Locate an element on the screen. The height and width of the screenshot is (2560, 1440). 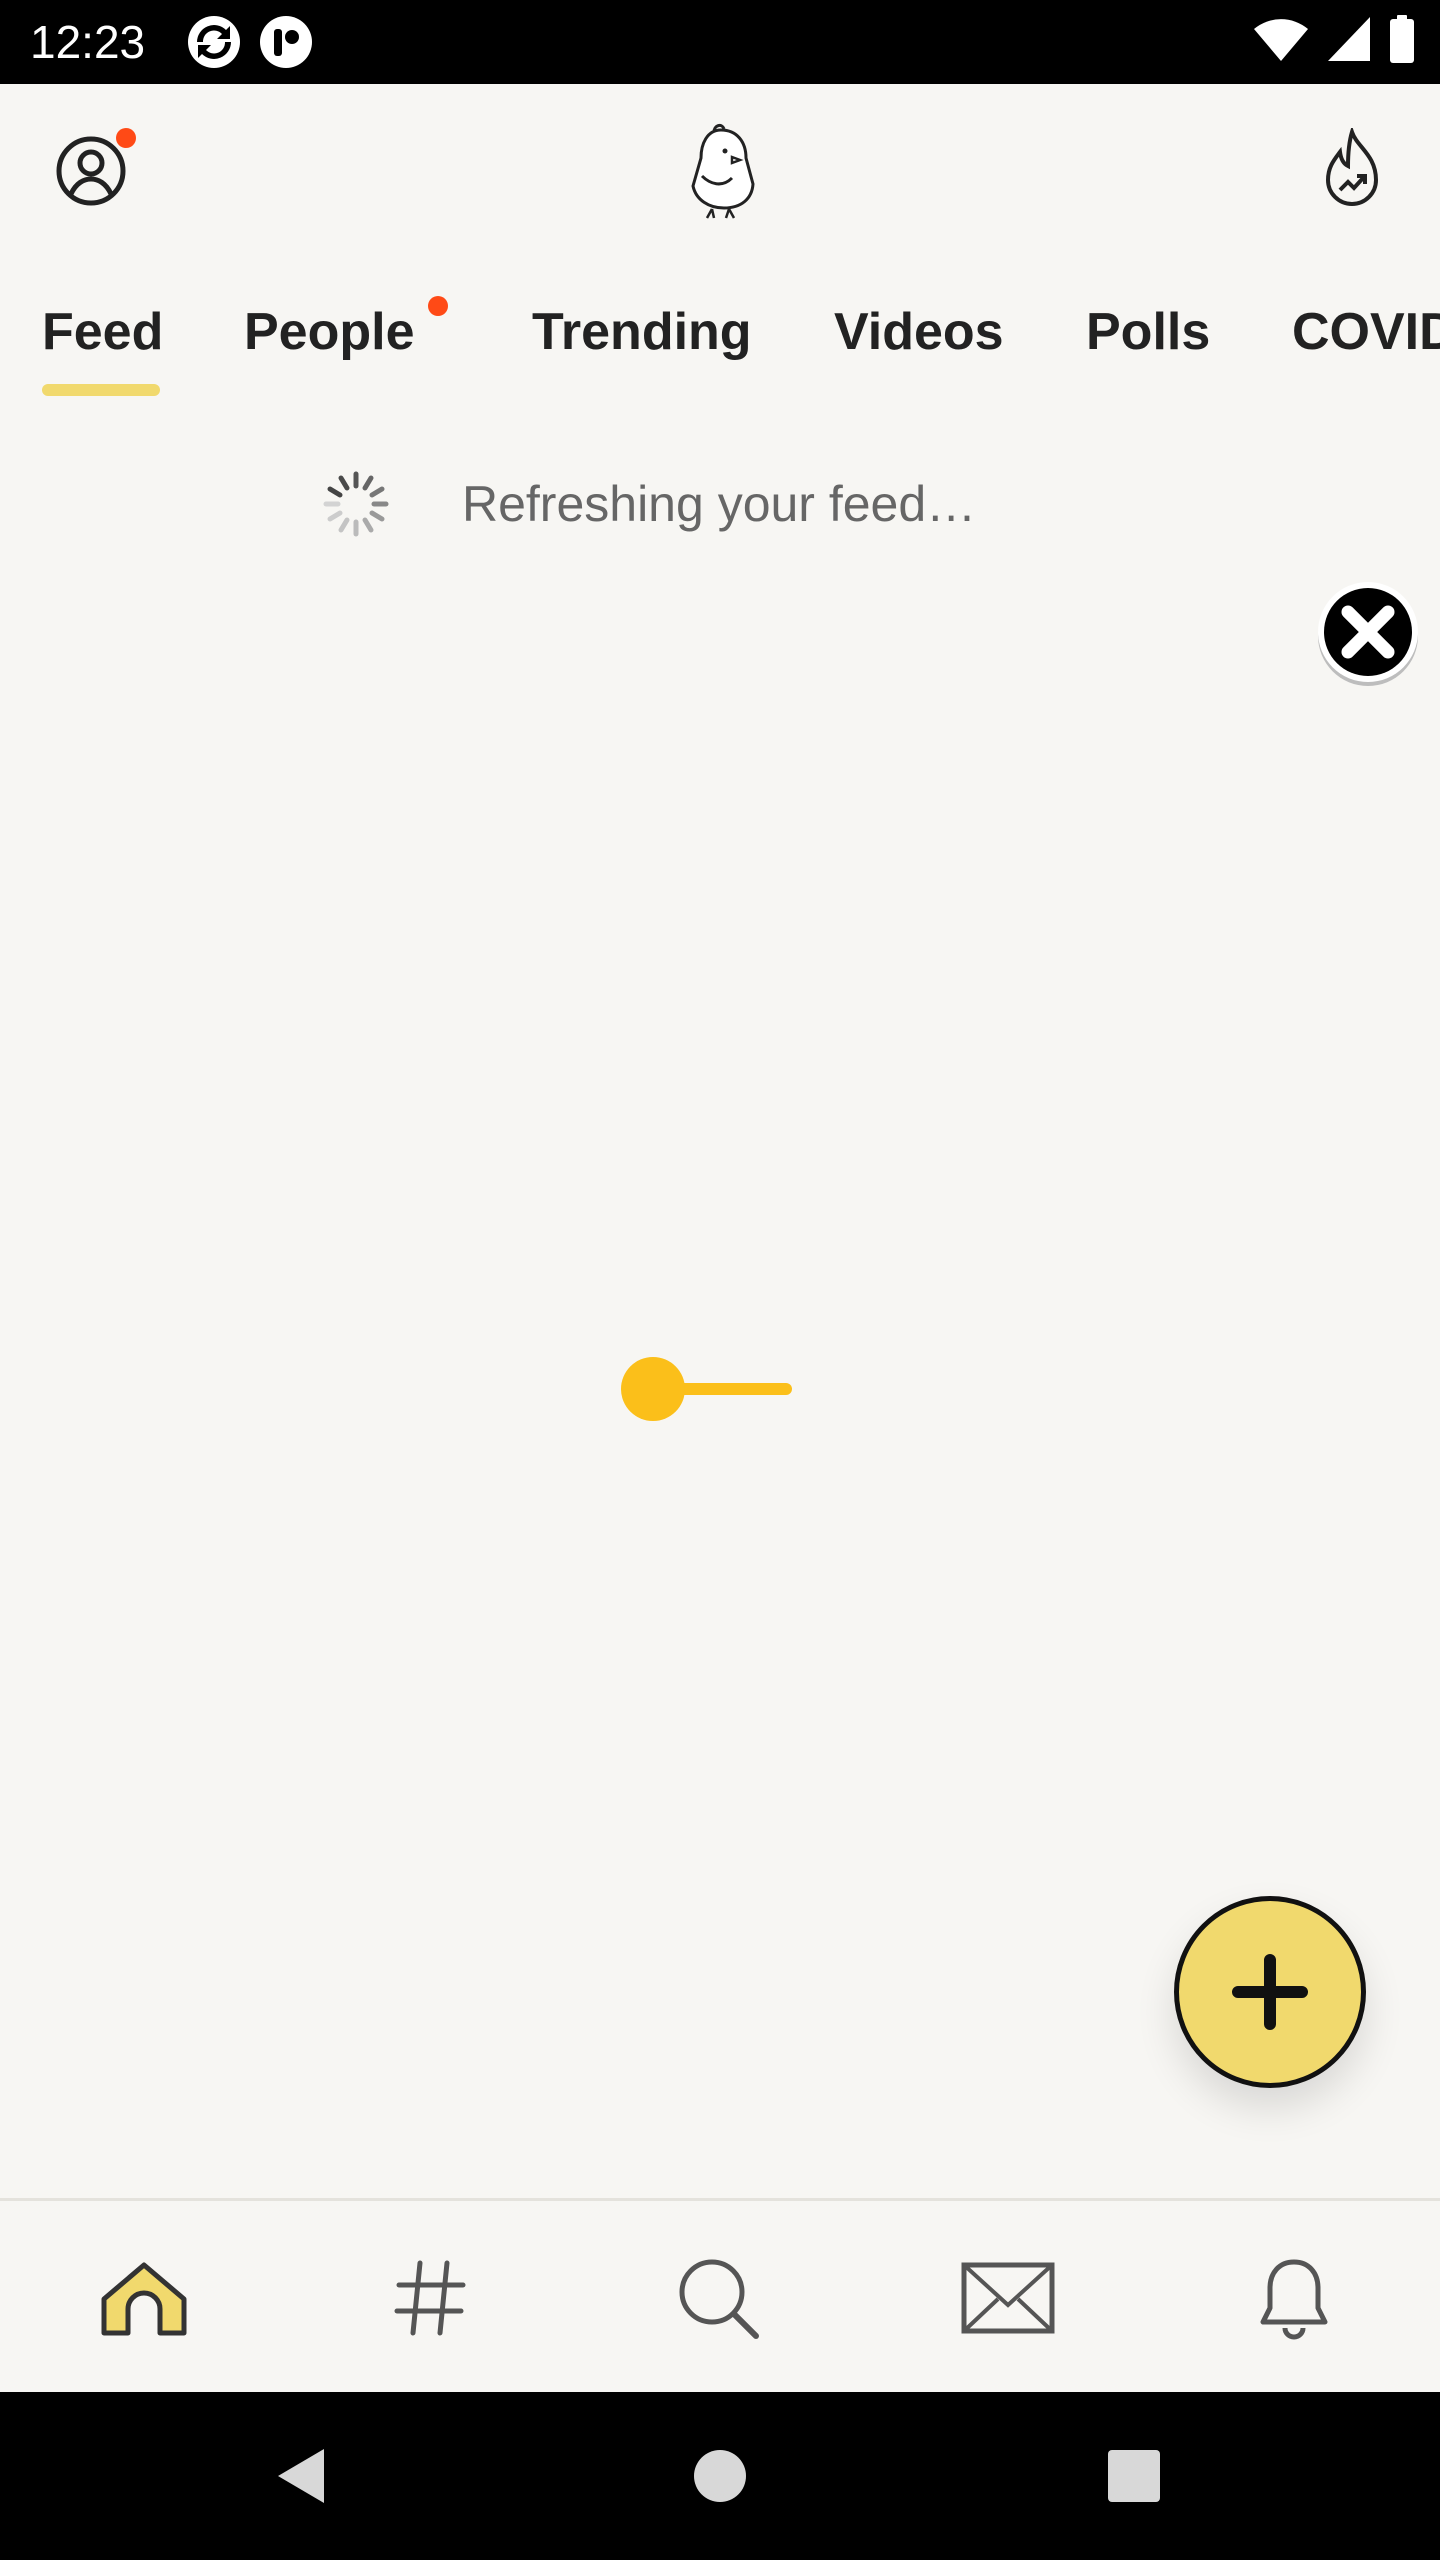
app-header is located at coordinates (720, 172).